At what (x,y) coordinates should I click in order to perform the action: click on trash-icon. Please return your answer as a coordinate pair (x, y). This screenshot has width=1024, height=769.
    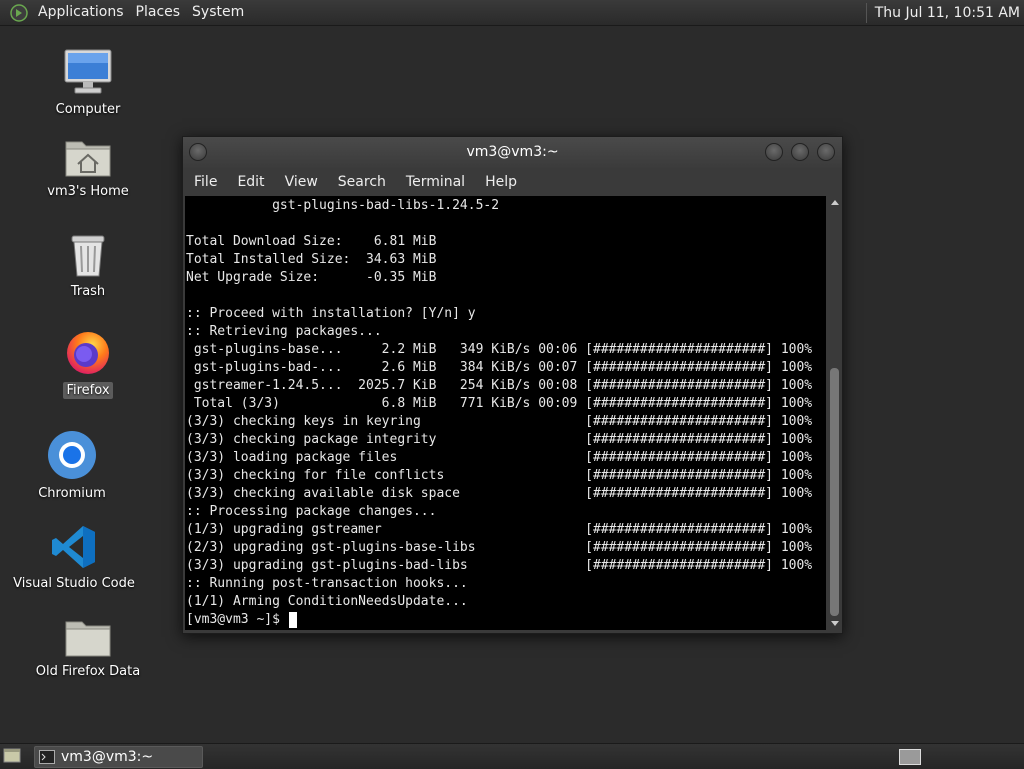
    Looking at the image, I should click on (88, 252).